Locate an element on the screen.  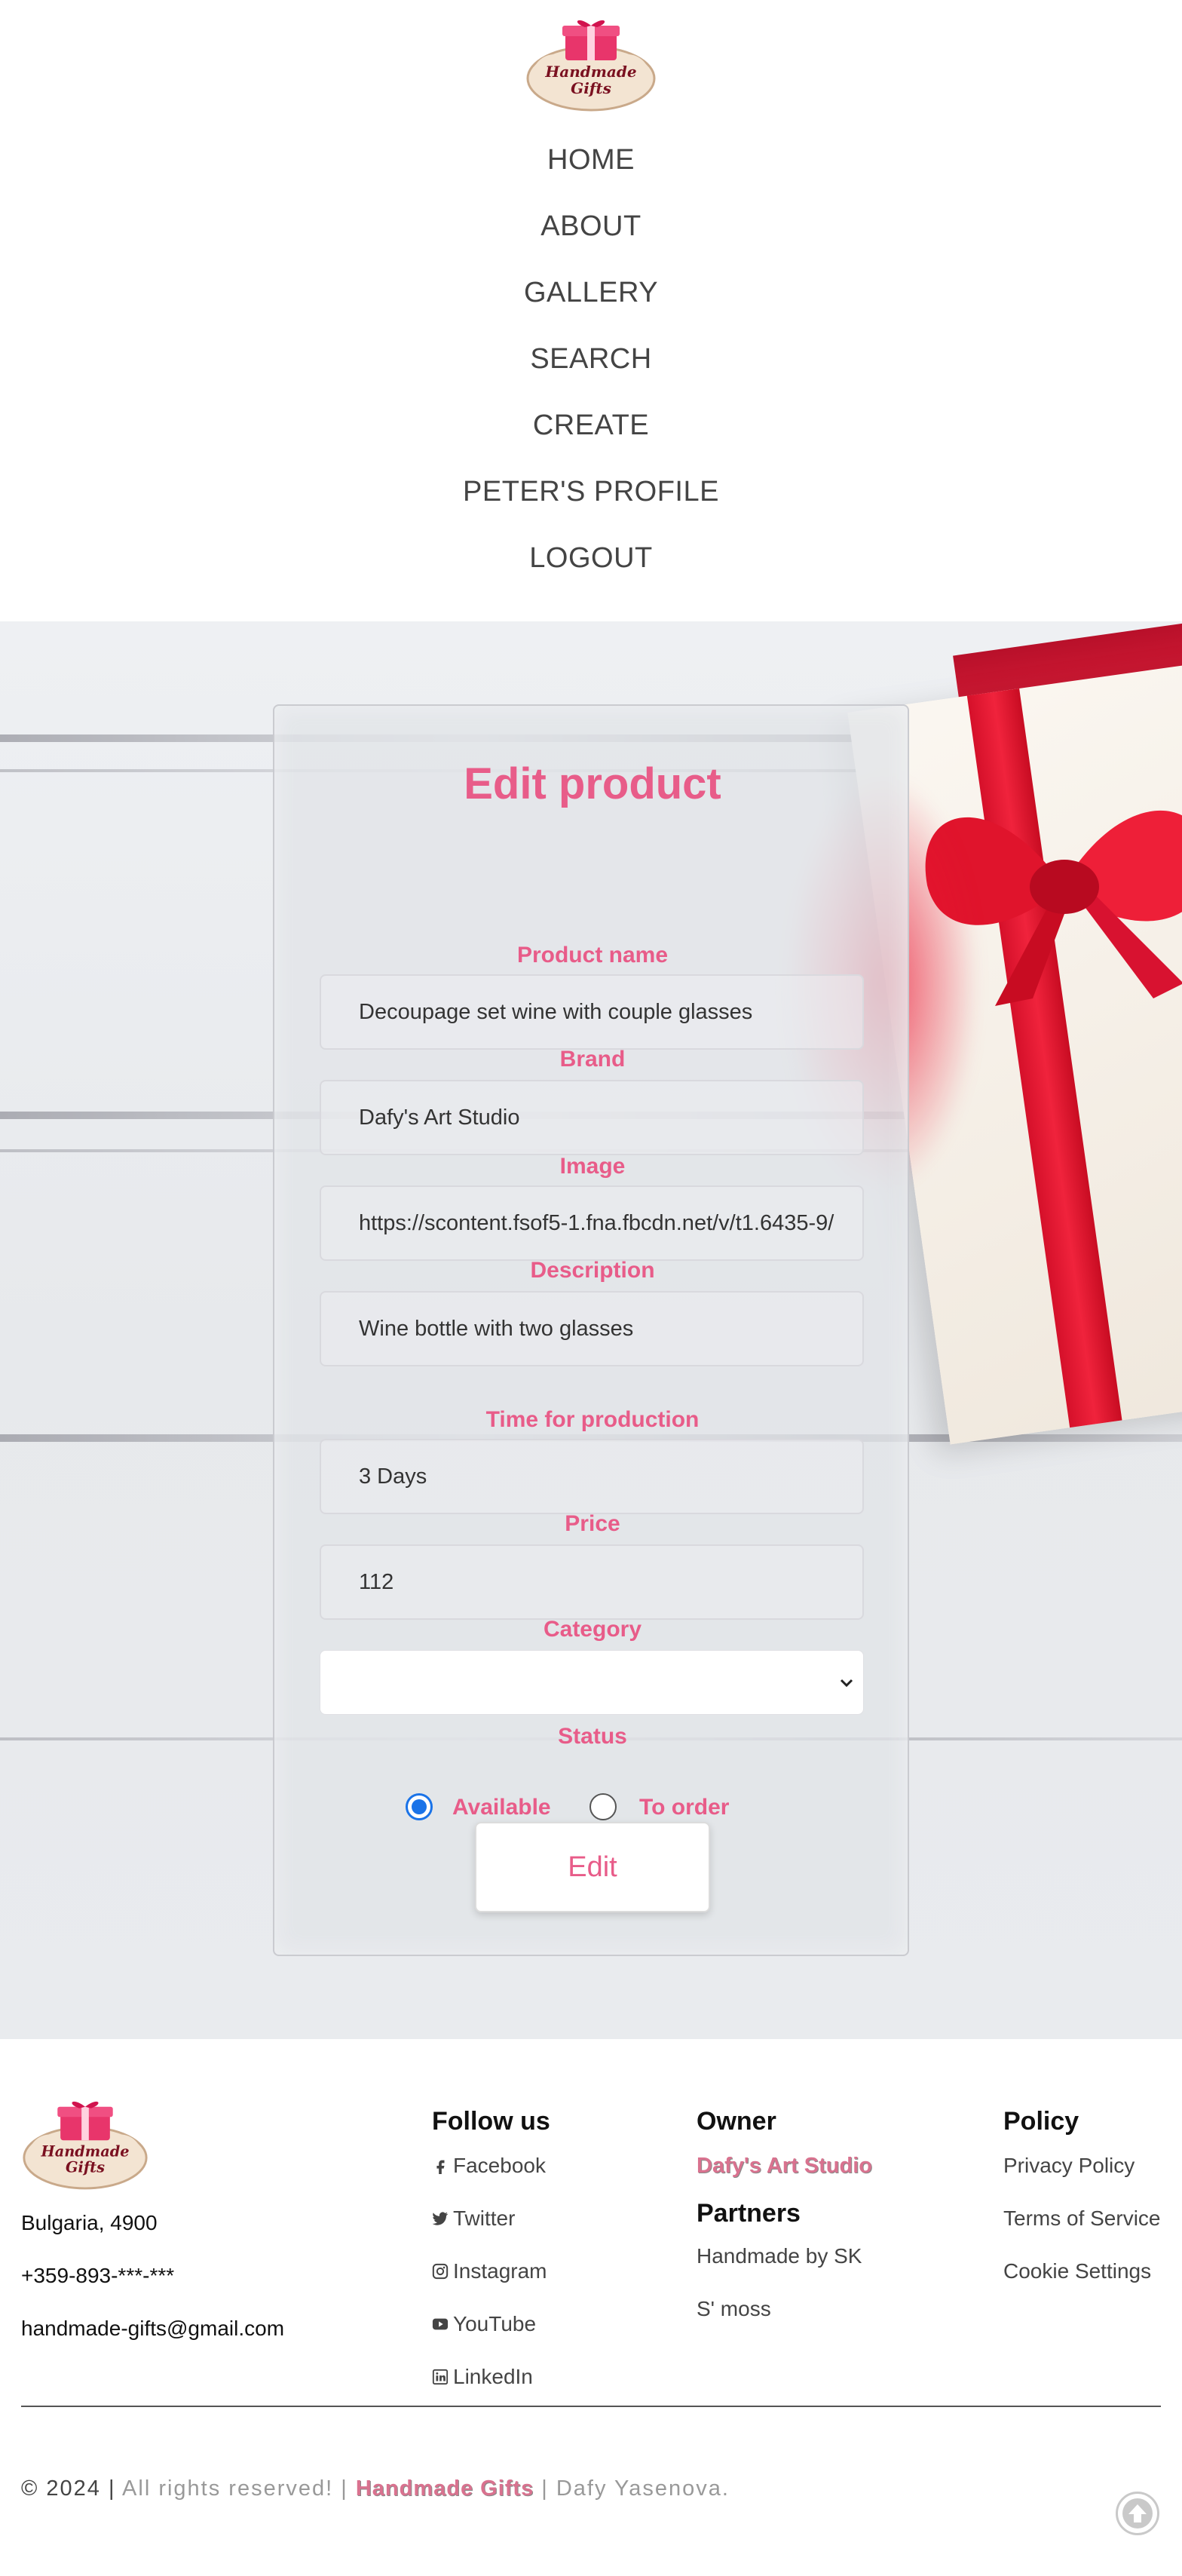
instagram-link: Instagram is located at coordinates (489, 2271).